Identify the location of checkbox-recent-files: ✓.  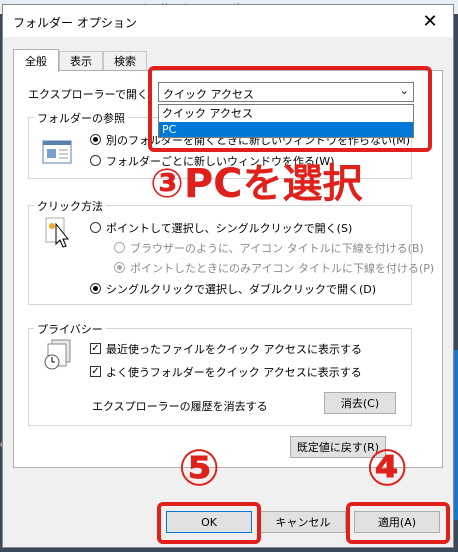
(95, 348).